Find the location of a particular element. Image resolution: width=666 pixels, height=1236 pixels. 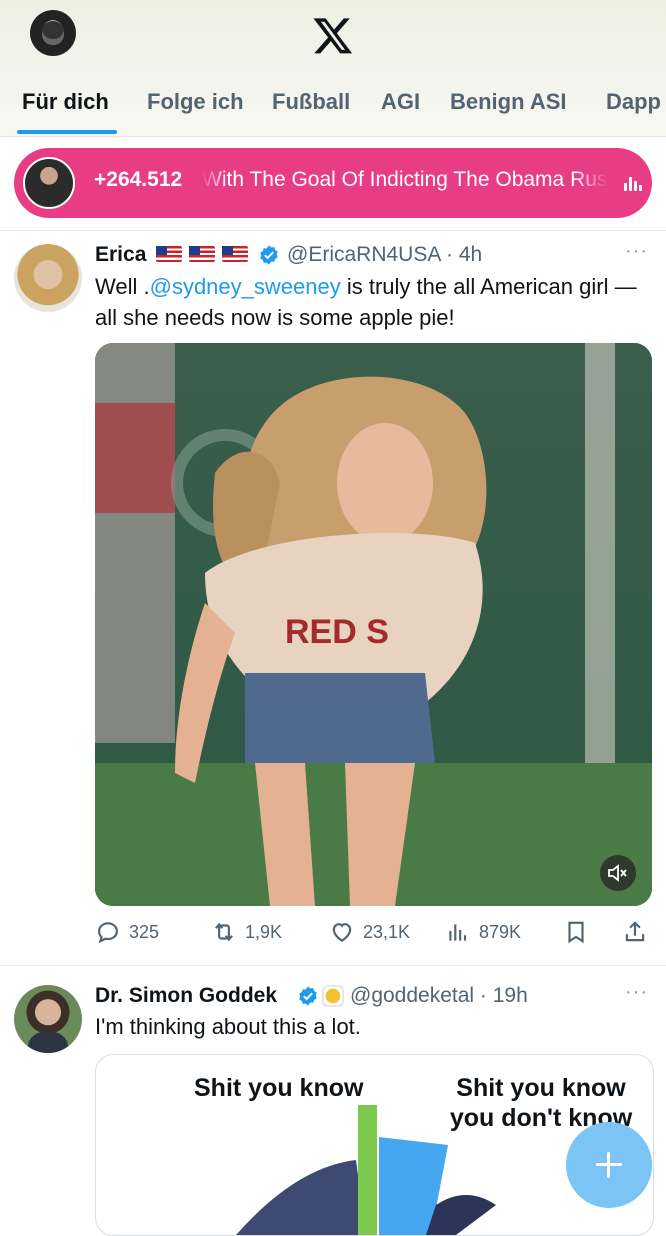

muted-speaker-icon is located at coordinates (617, 873).